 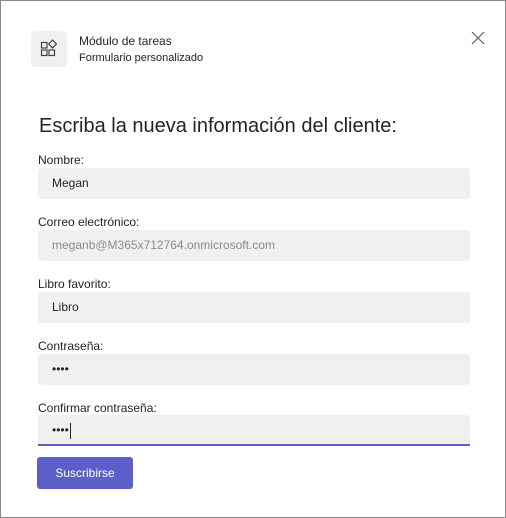 What do you see at coordinates (49, 49) in the screenshot?
I see `apps-add-icon` at bounding box center [49, 49].